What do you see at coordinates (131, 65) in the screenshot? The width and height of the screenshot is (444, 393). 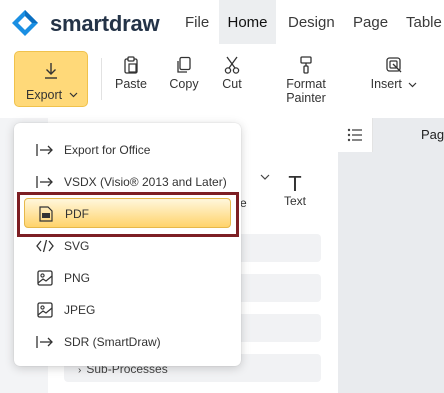 I see `clipboard-icon` at bounding box center [131, 65].